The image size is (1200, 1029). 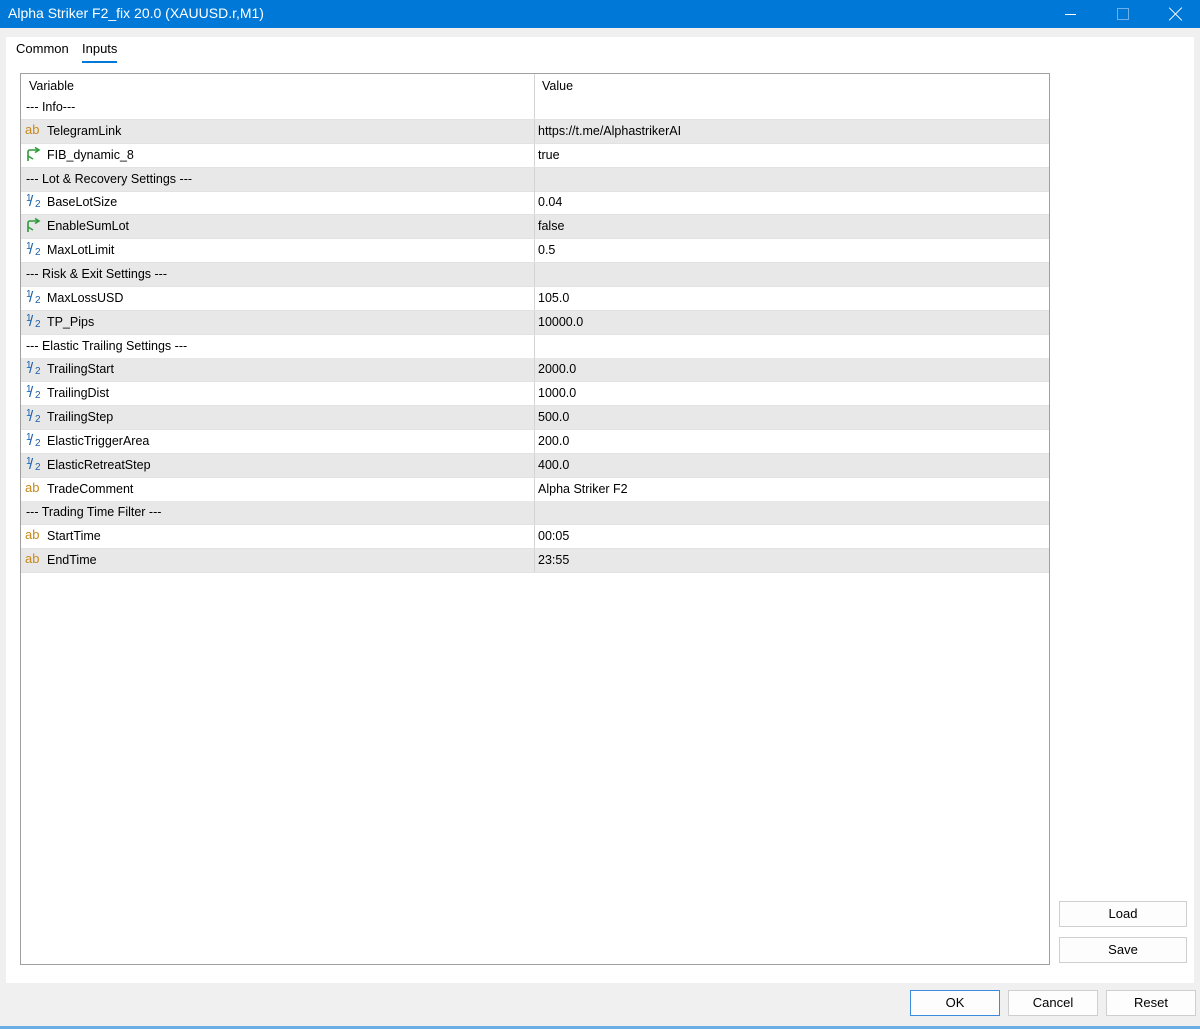 I want to click on section-row: --- Info---, so click(x=535, y=108).